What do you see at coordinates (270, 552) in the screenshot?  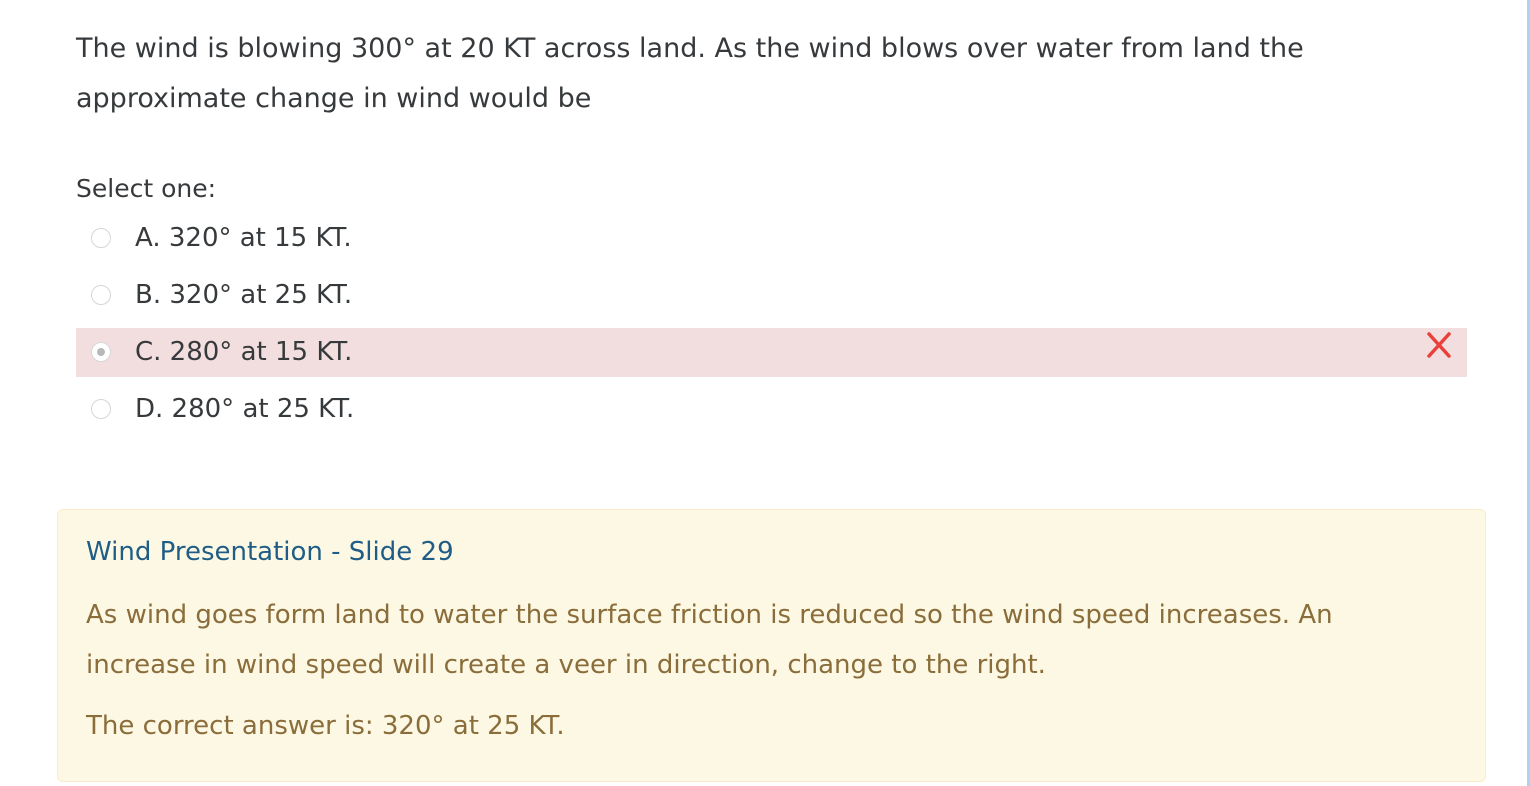 I see `feedback-reference-link: Wind Presentation - Slide 29` at bounding box center [270, 552].